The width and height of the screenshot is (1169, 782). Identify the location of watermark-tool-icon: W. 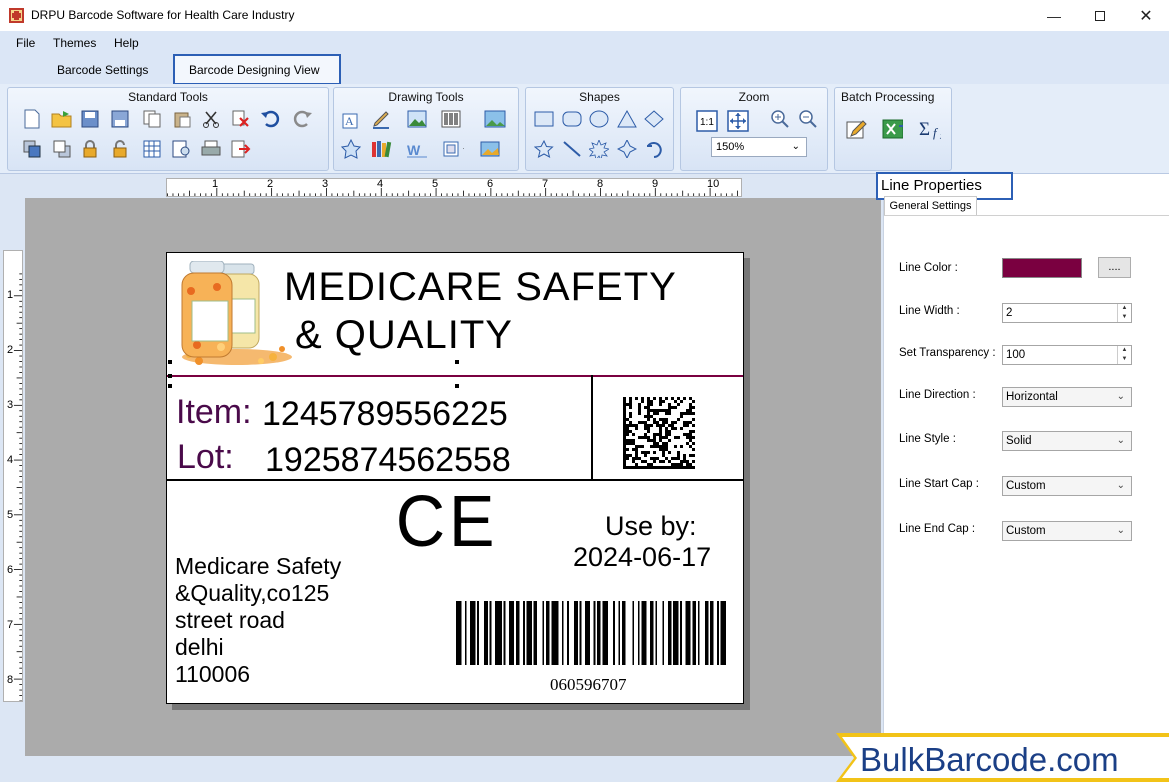
(417, 149).